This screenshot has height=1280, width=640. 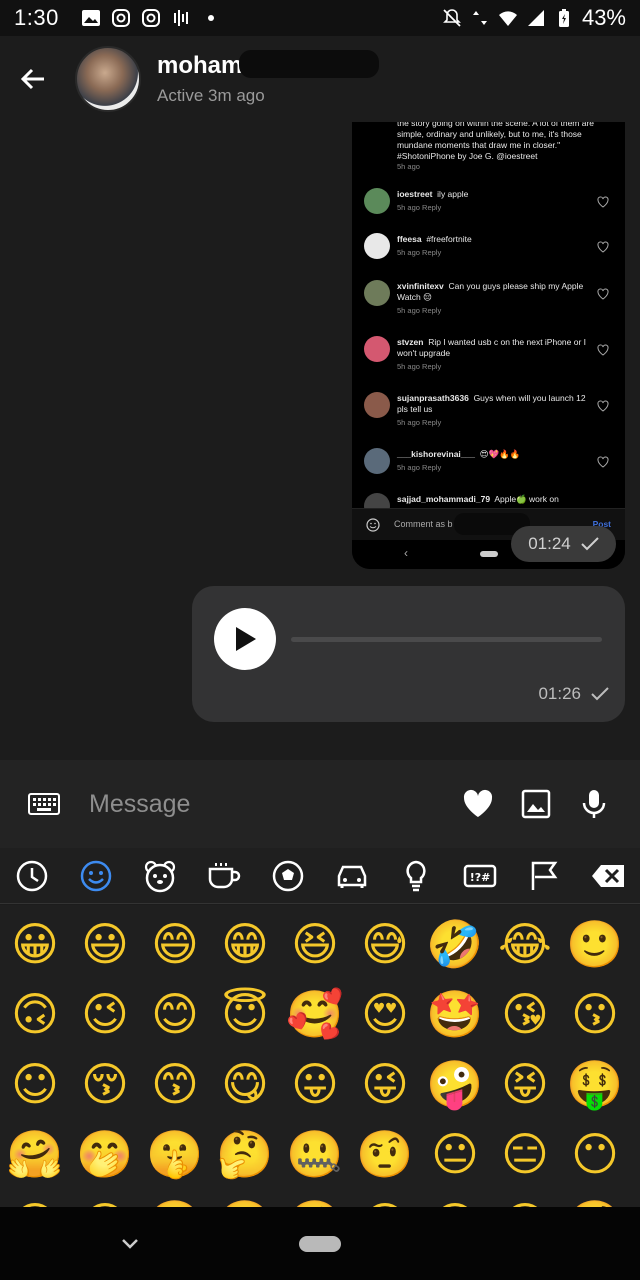 What do you see at coordinates (245, 1154) in the screenshot?
I see `emoji-key: 🤔` at bounding box center [245, 1154].